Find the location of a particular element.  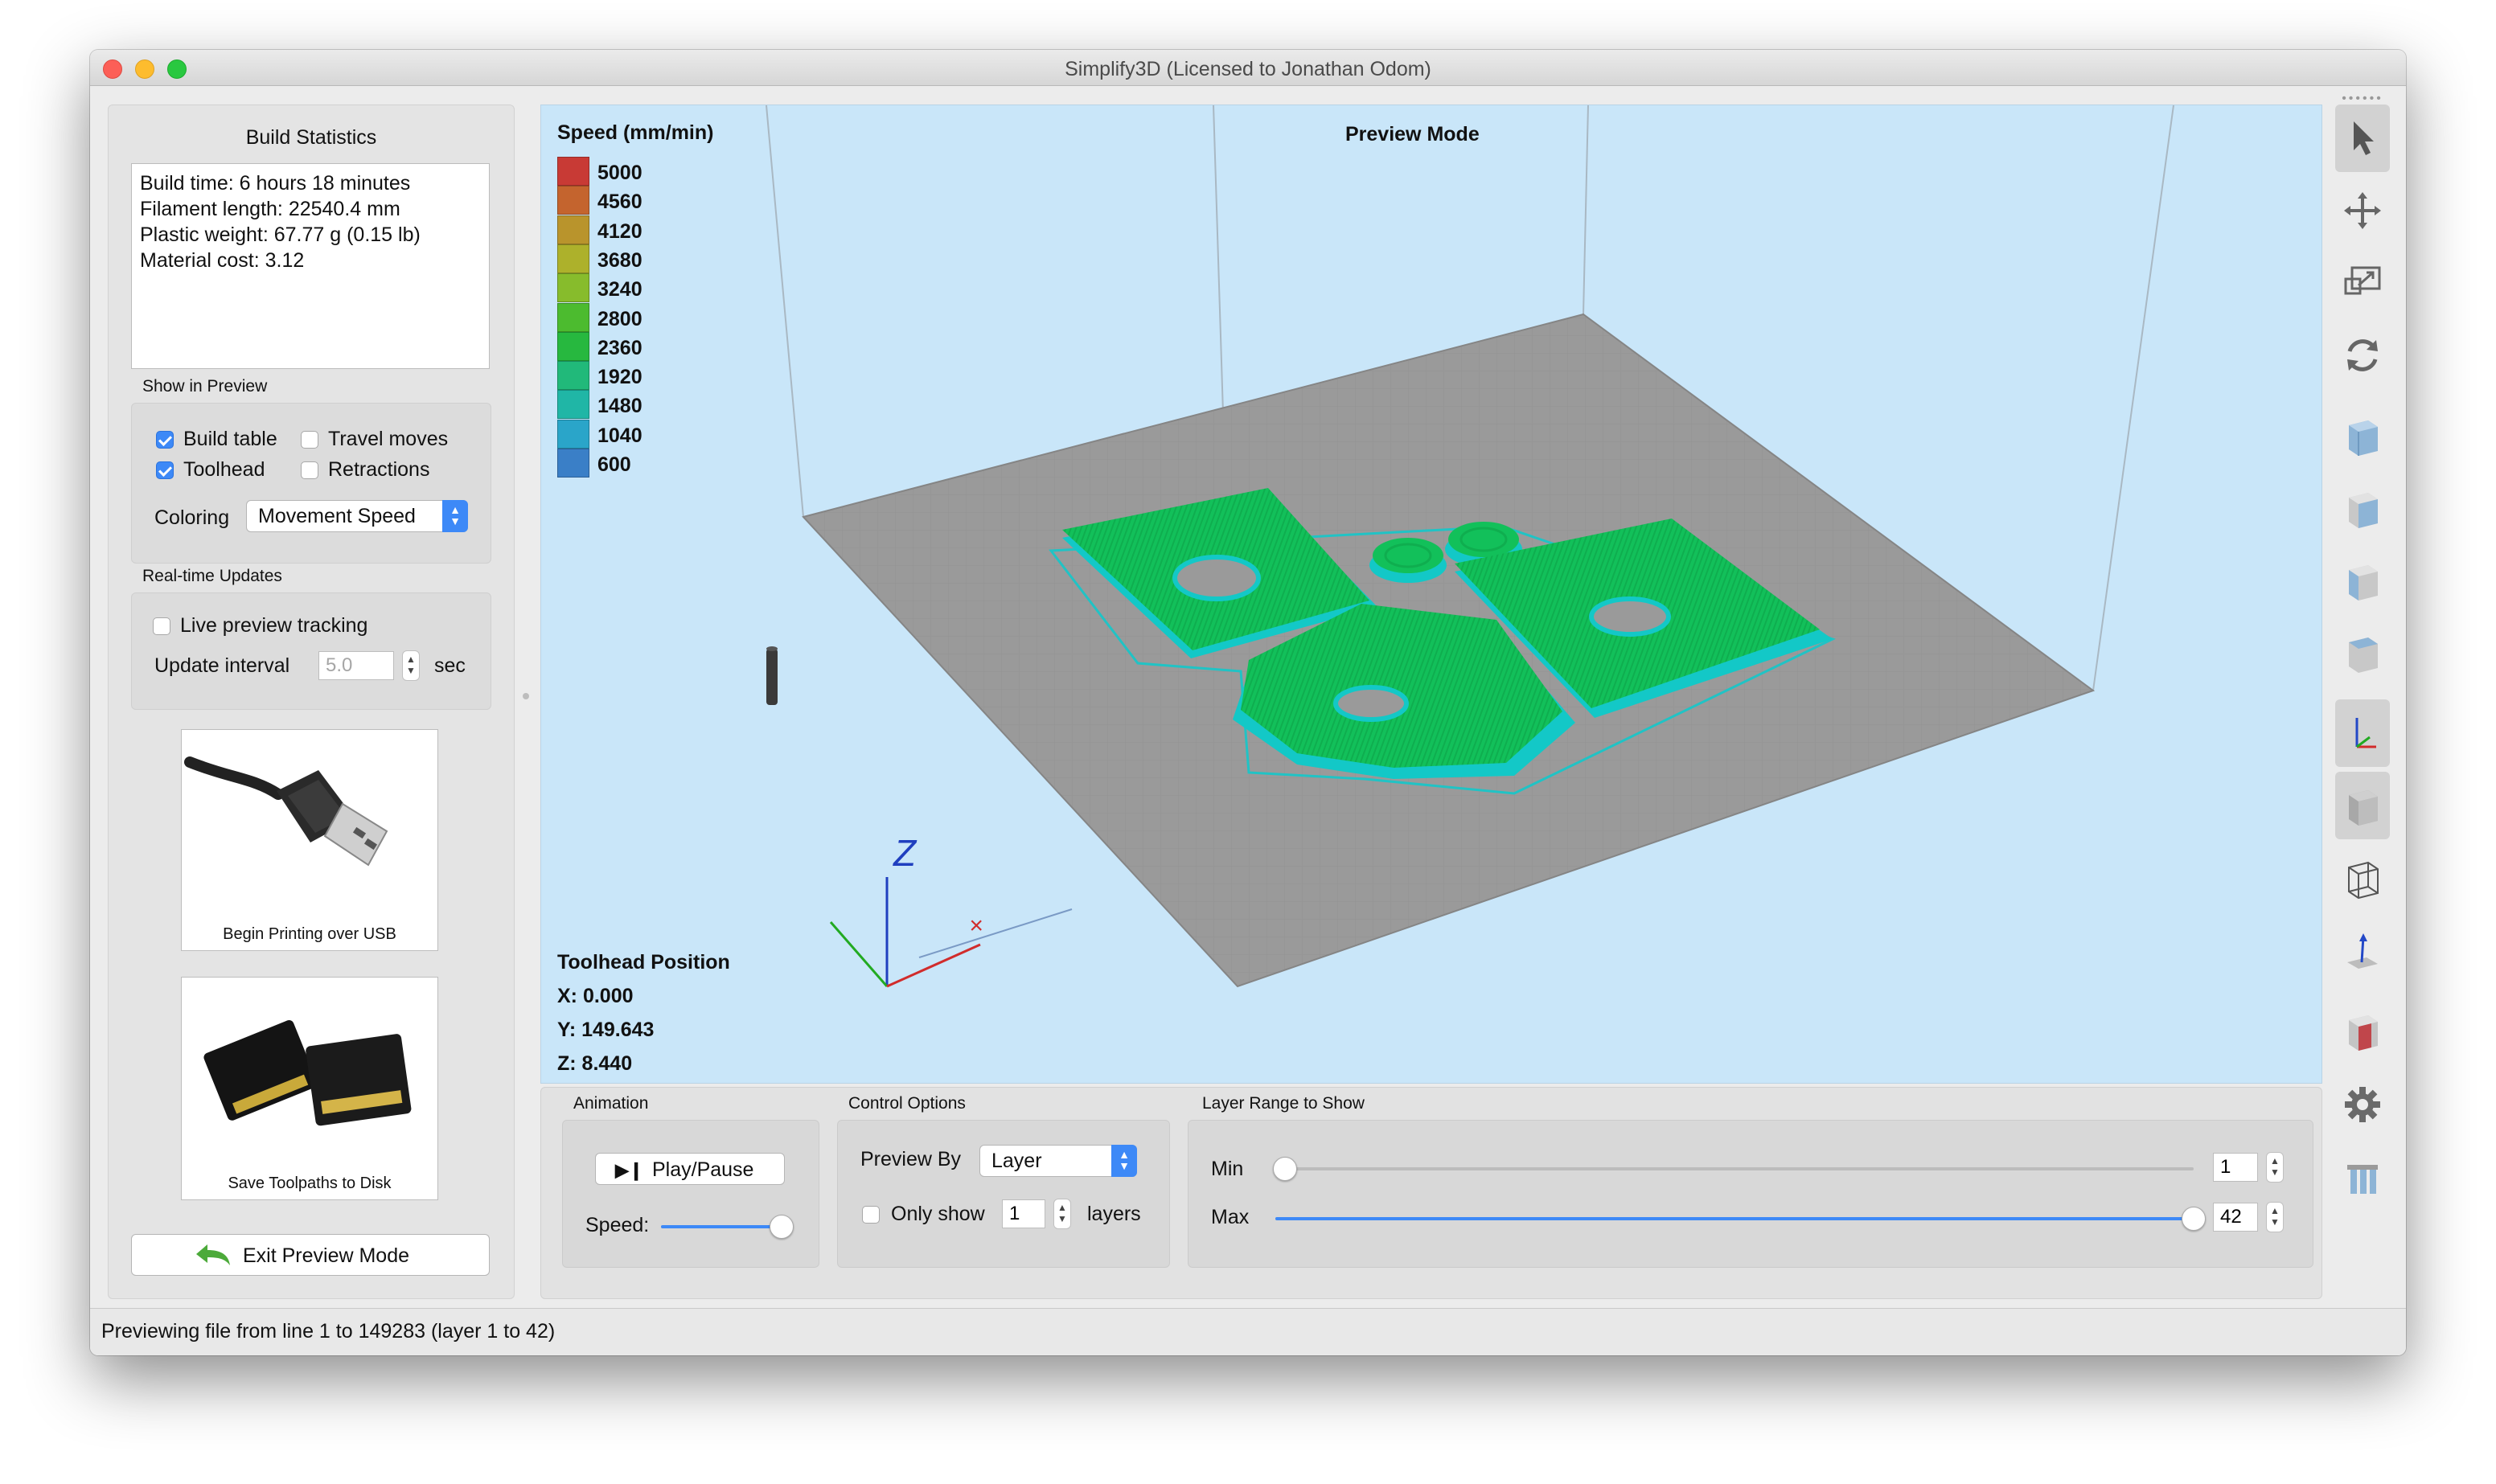

max-layer-input: 42 is located at coordinates (2236, 1217).